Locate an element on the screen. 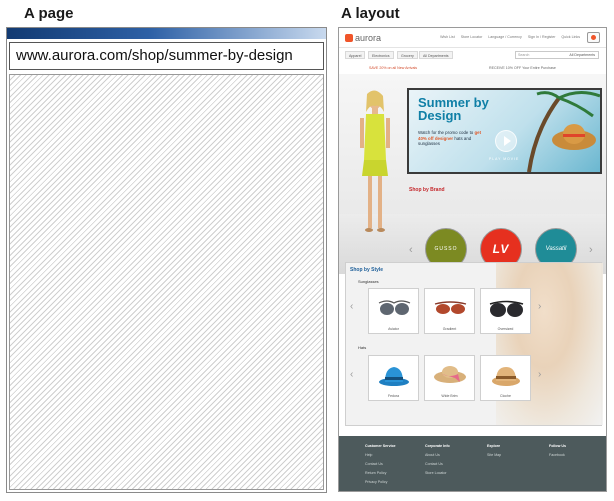 Image resolution: width=614 pixels, height=501 pixels. search-scope-select: All Departments is located at coordinates (582, 55).